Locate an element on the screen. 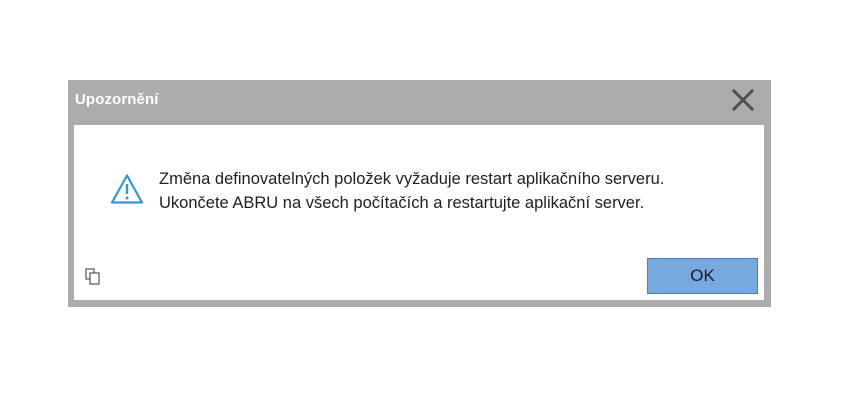  close-icon is located at coordinates (743, 100).